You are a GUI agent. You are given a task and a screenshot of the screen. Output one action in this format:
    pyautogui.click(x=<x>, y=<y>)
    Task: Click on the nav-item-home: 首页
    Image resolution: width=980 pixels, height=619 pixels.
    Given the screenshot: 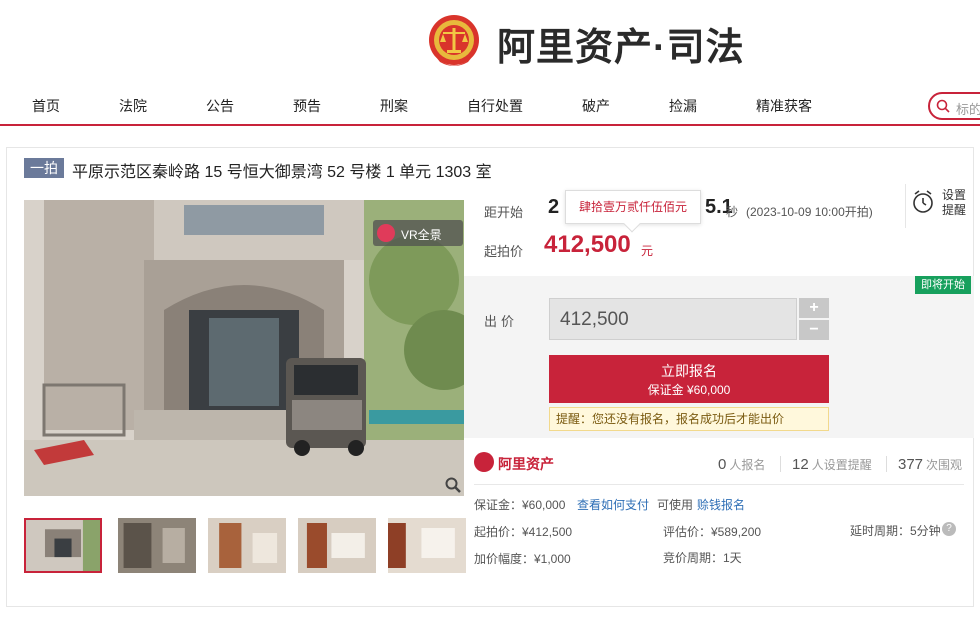 What is the action you would take?
    pyautogui.click(x=46, y=106)
    